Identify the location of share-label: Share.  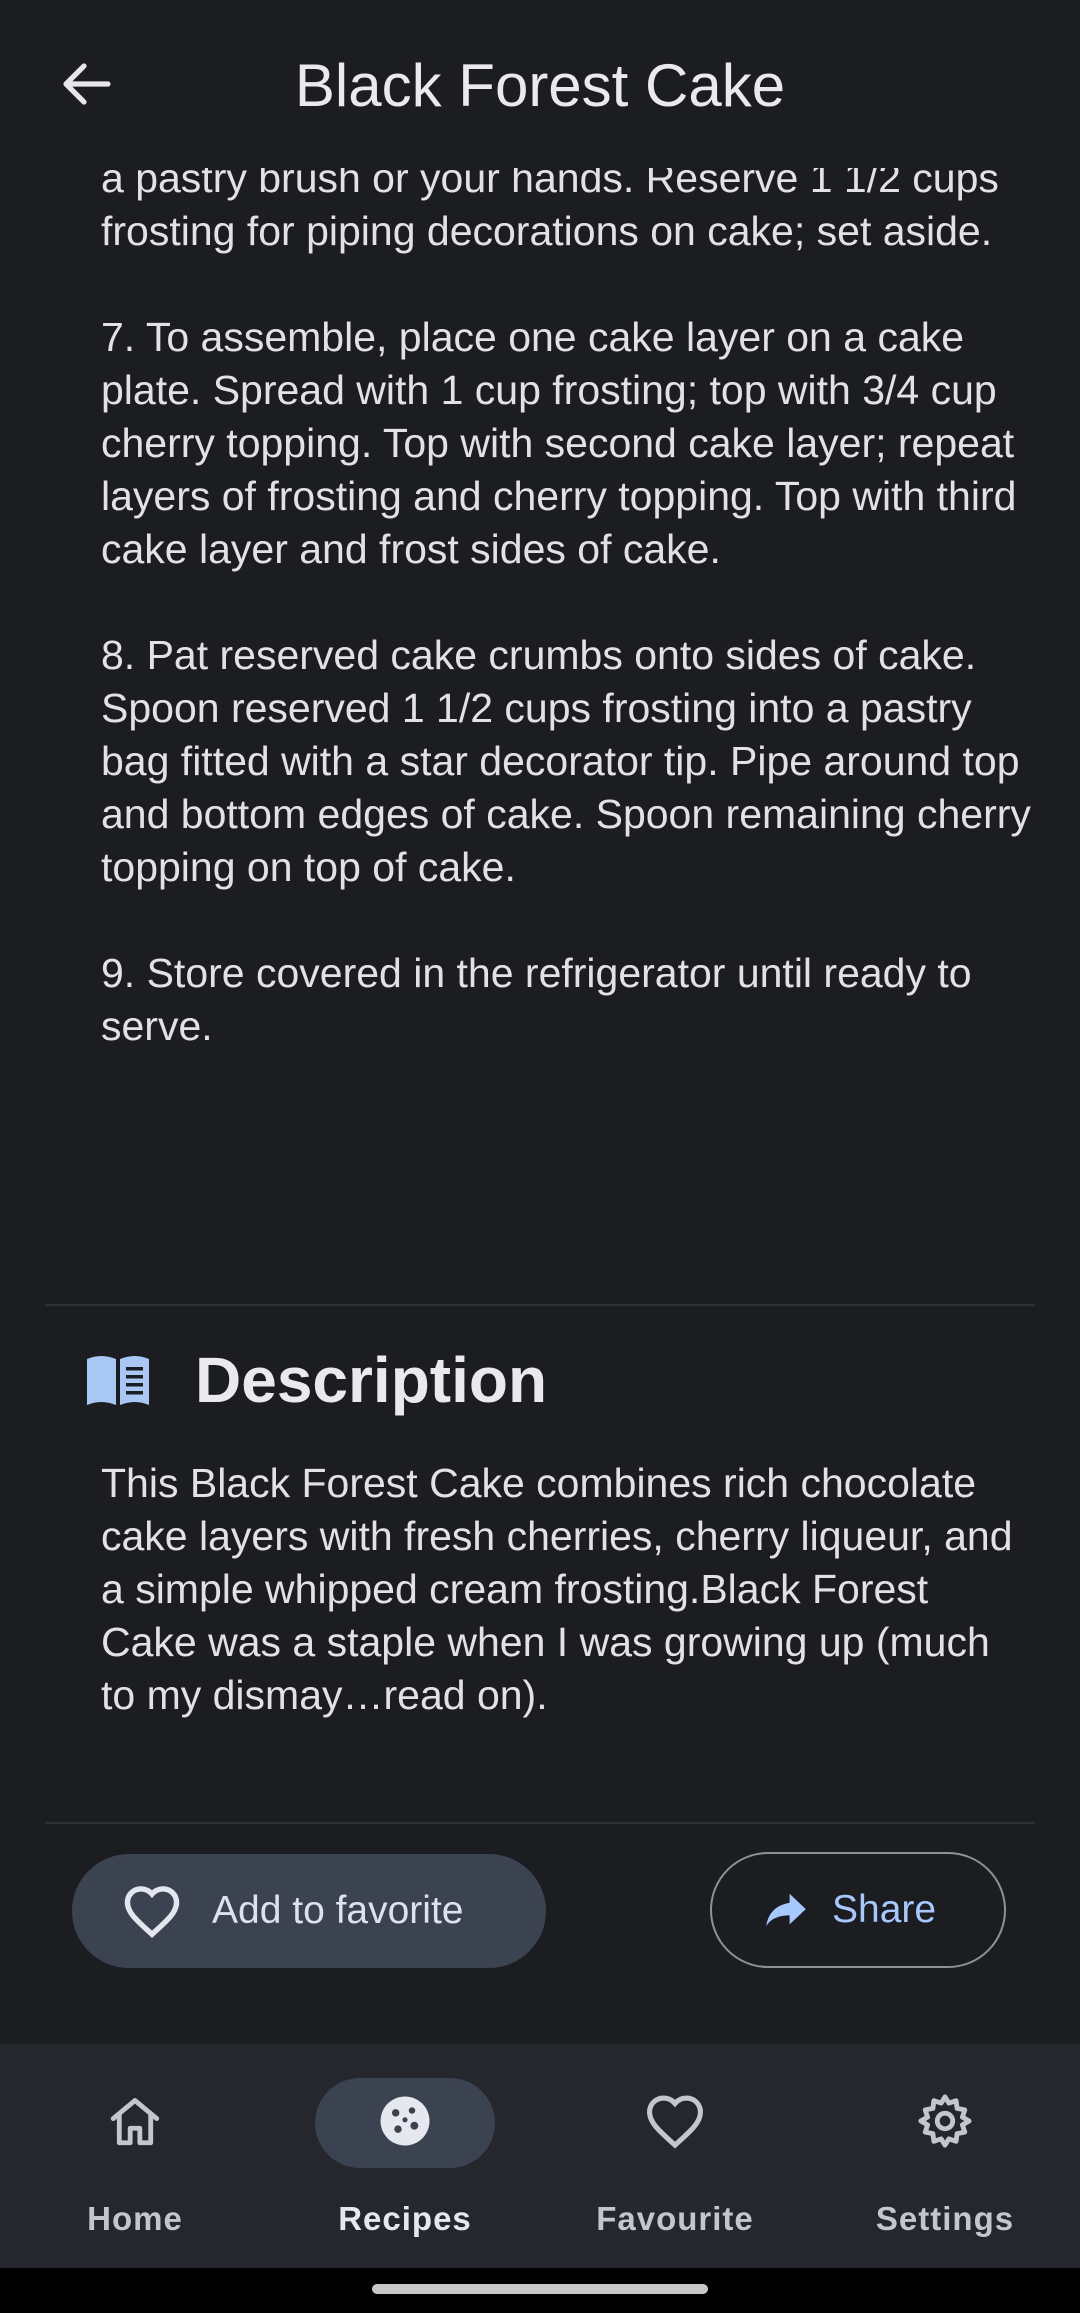
(884, 1909).